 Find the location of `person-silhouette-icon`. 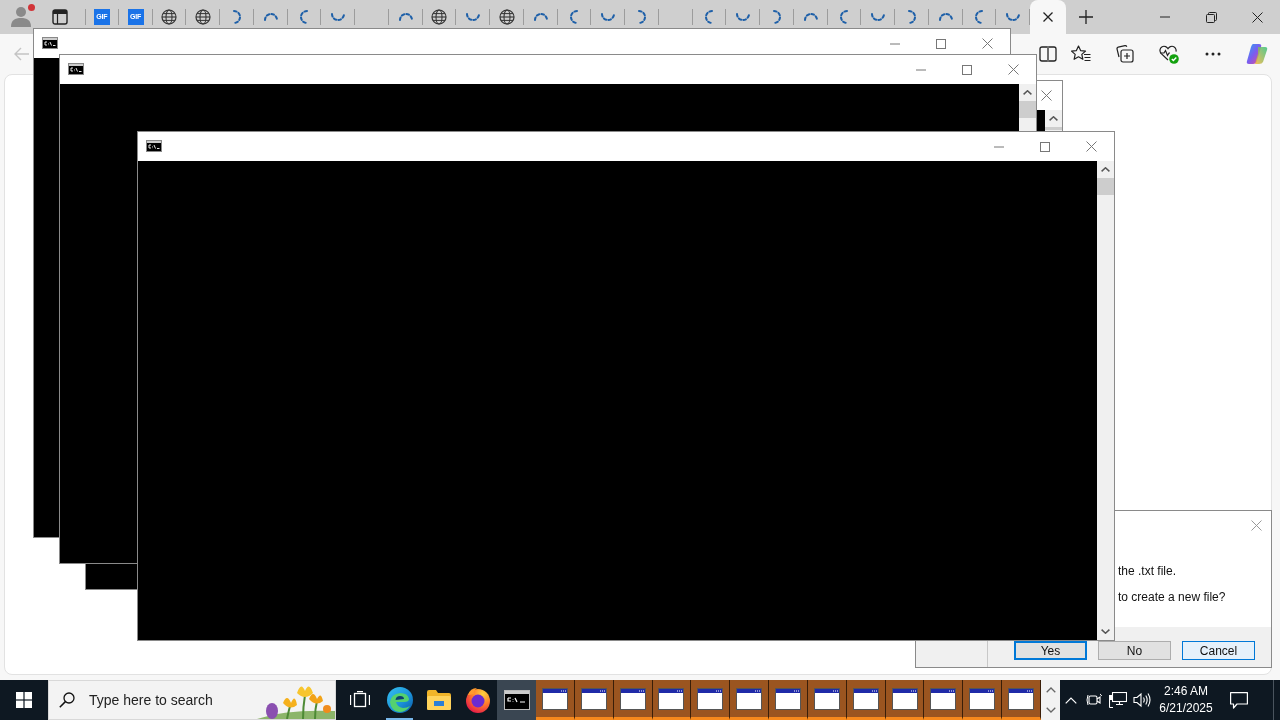

person-silhouette-icon is located at coordinates (21, 16).